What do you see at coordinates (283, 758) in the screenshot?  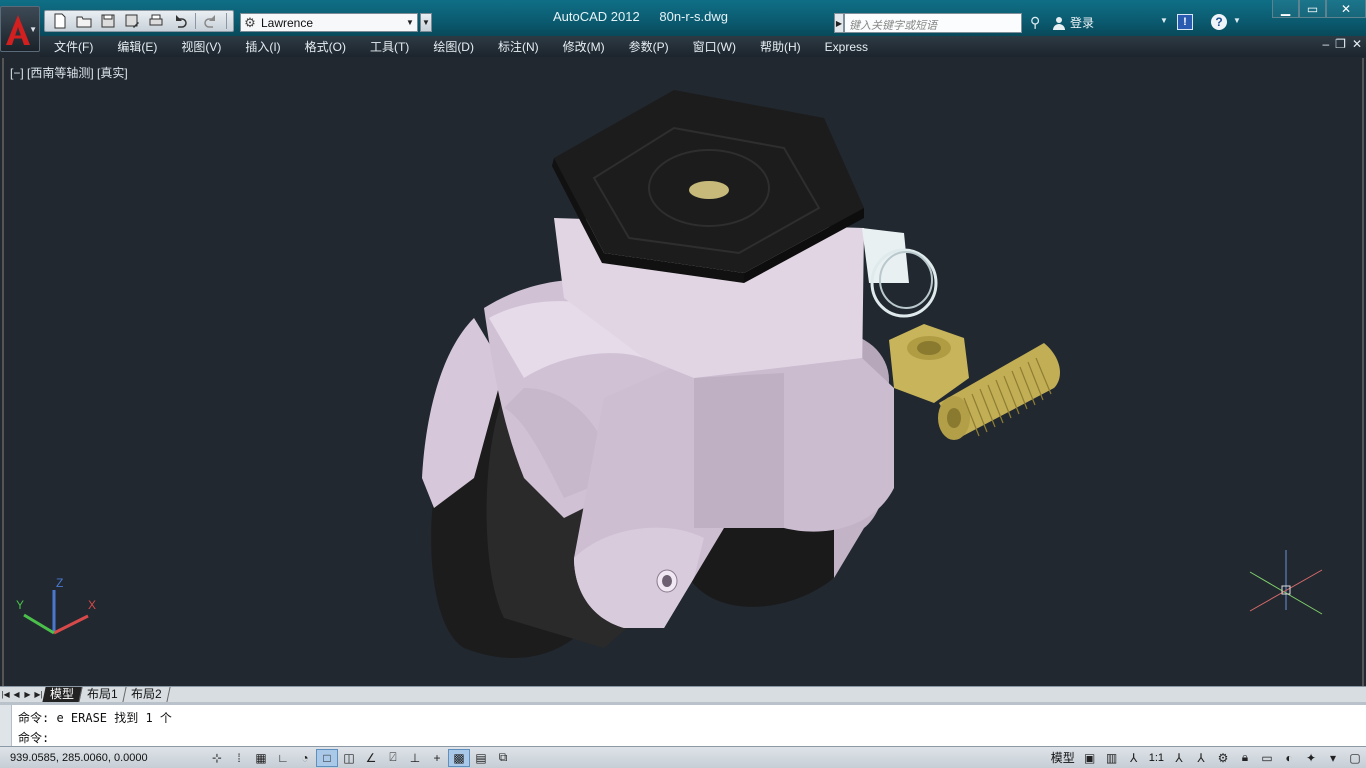 I see `ortho-icon: ∟` at bounding box center [283, 758].